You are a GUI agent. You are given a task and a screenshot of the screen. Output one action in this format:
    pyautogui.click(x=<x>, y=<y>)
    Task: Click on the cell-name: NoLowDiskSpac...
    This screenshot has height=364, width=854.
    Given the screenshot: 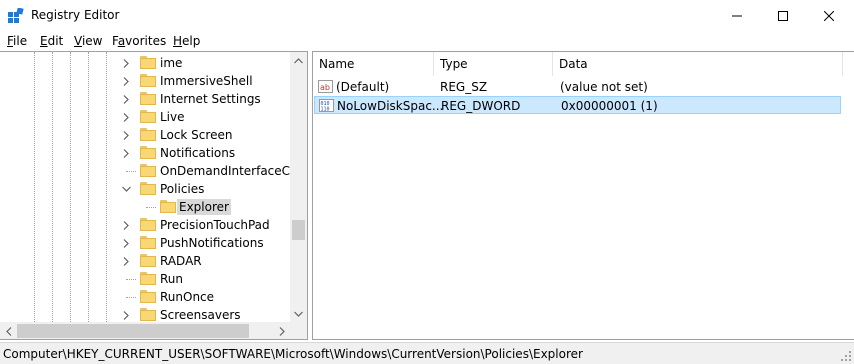 What is the action you would take?
    pyautogui.click(x=390, y=106)
    